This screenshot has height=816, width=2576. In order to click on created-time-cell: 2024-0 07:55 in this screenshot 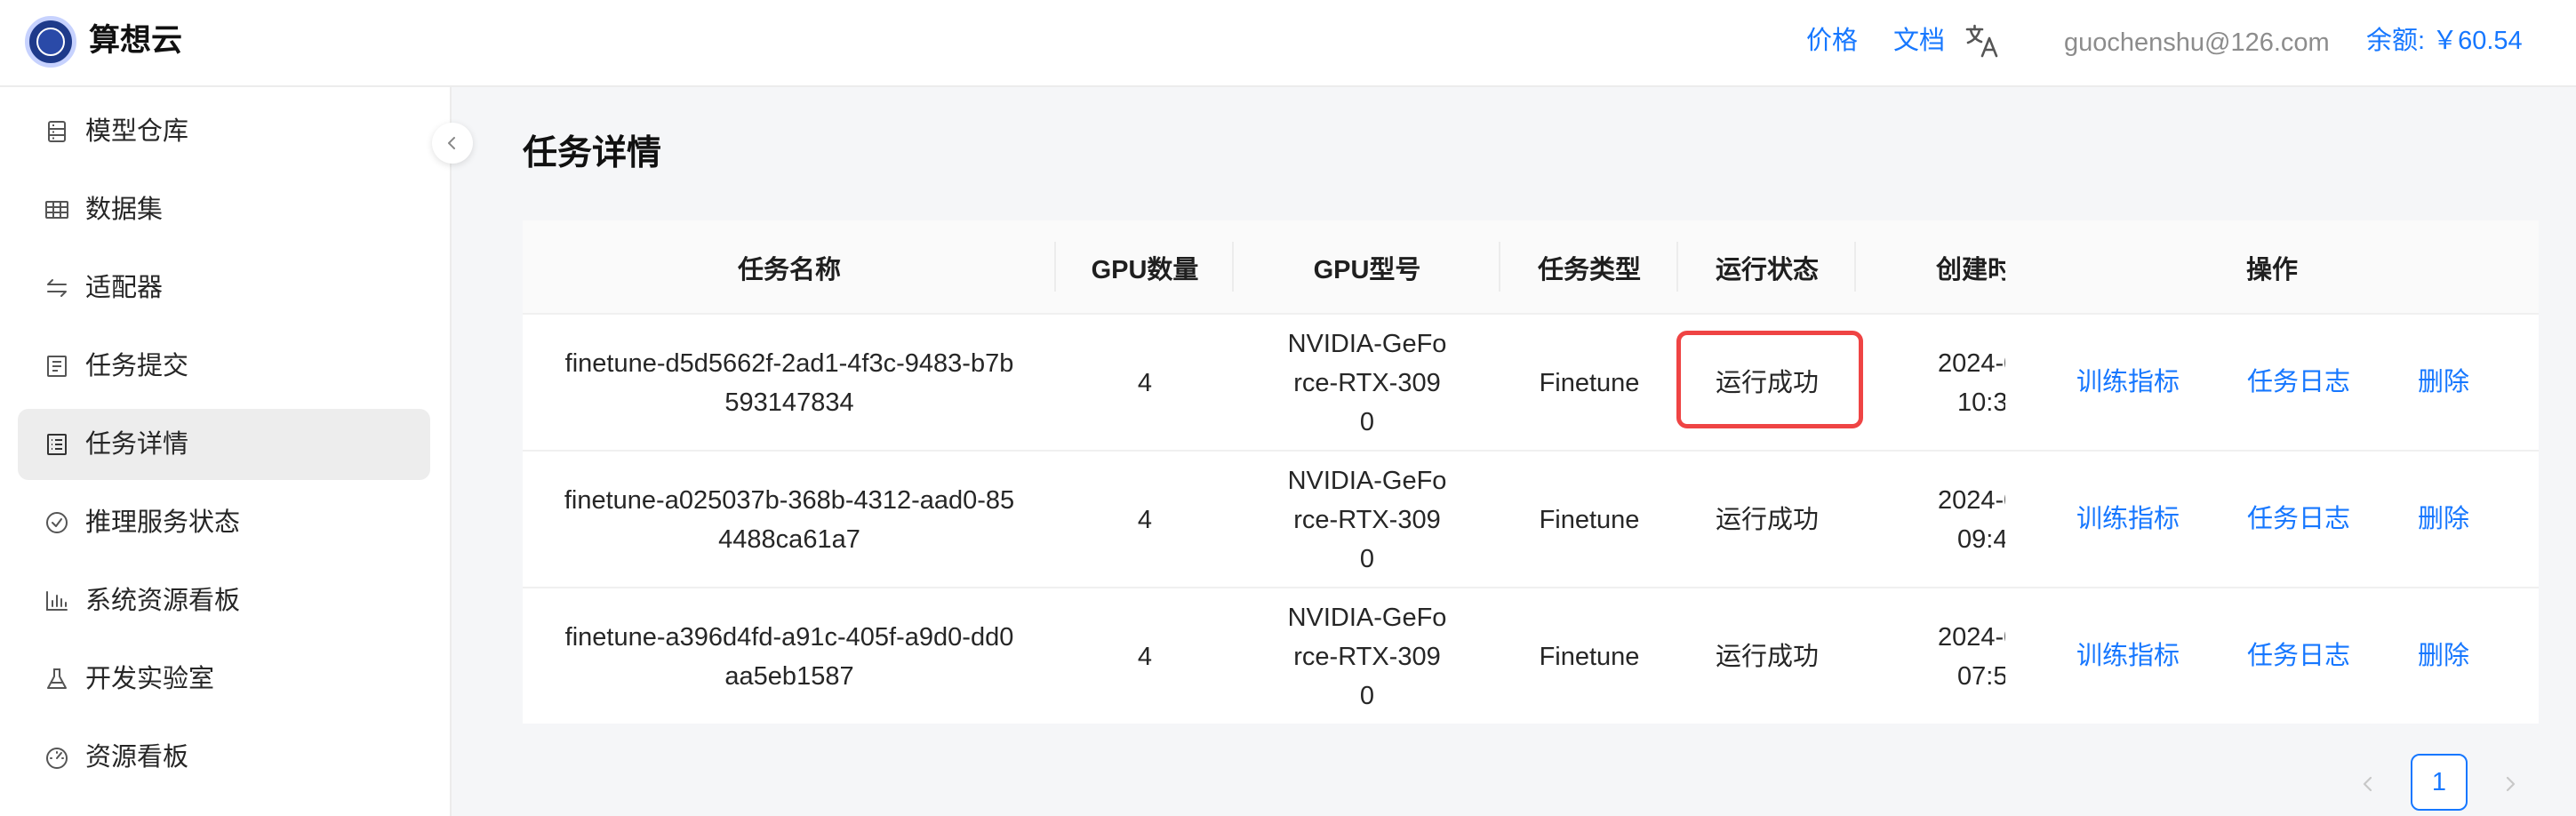, I will do `click(1930, 656)`.